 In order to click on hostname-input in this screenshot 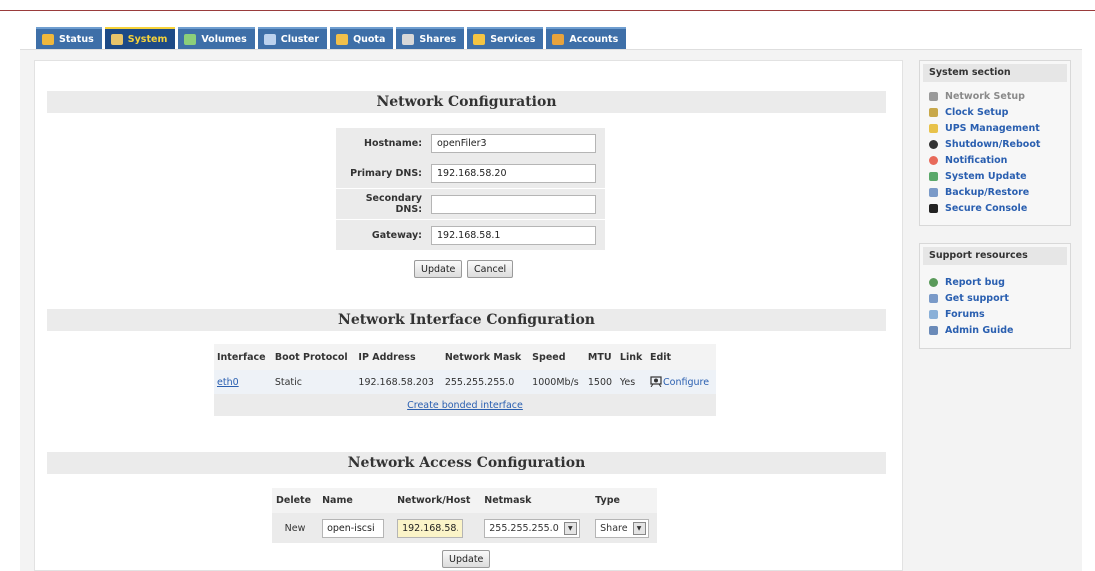, I will do `click(513, 143)`.